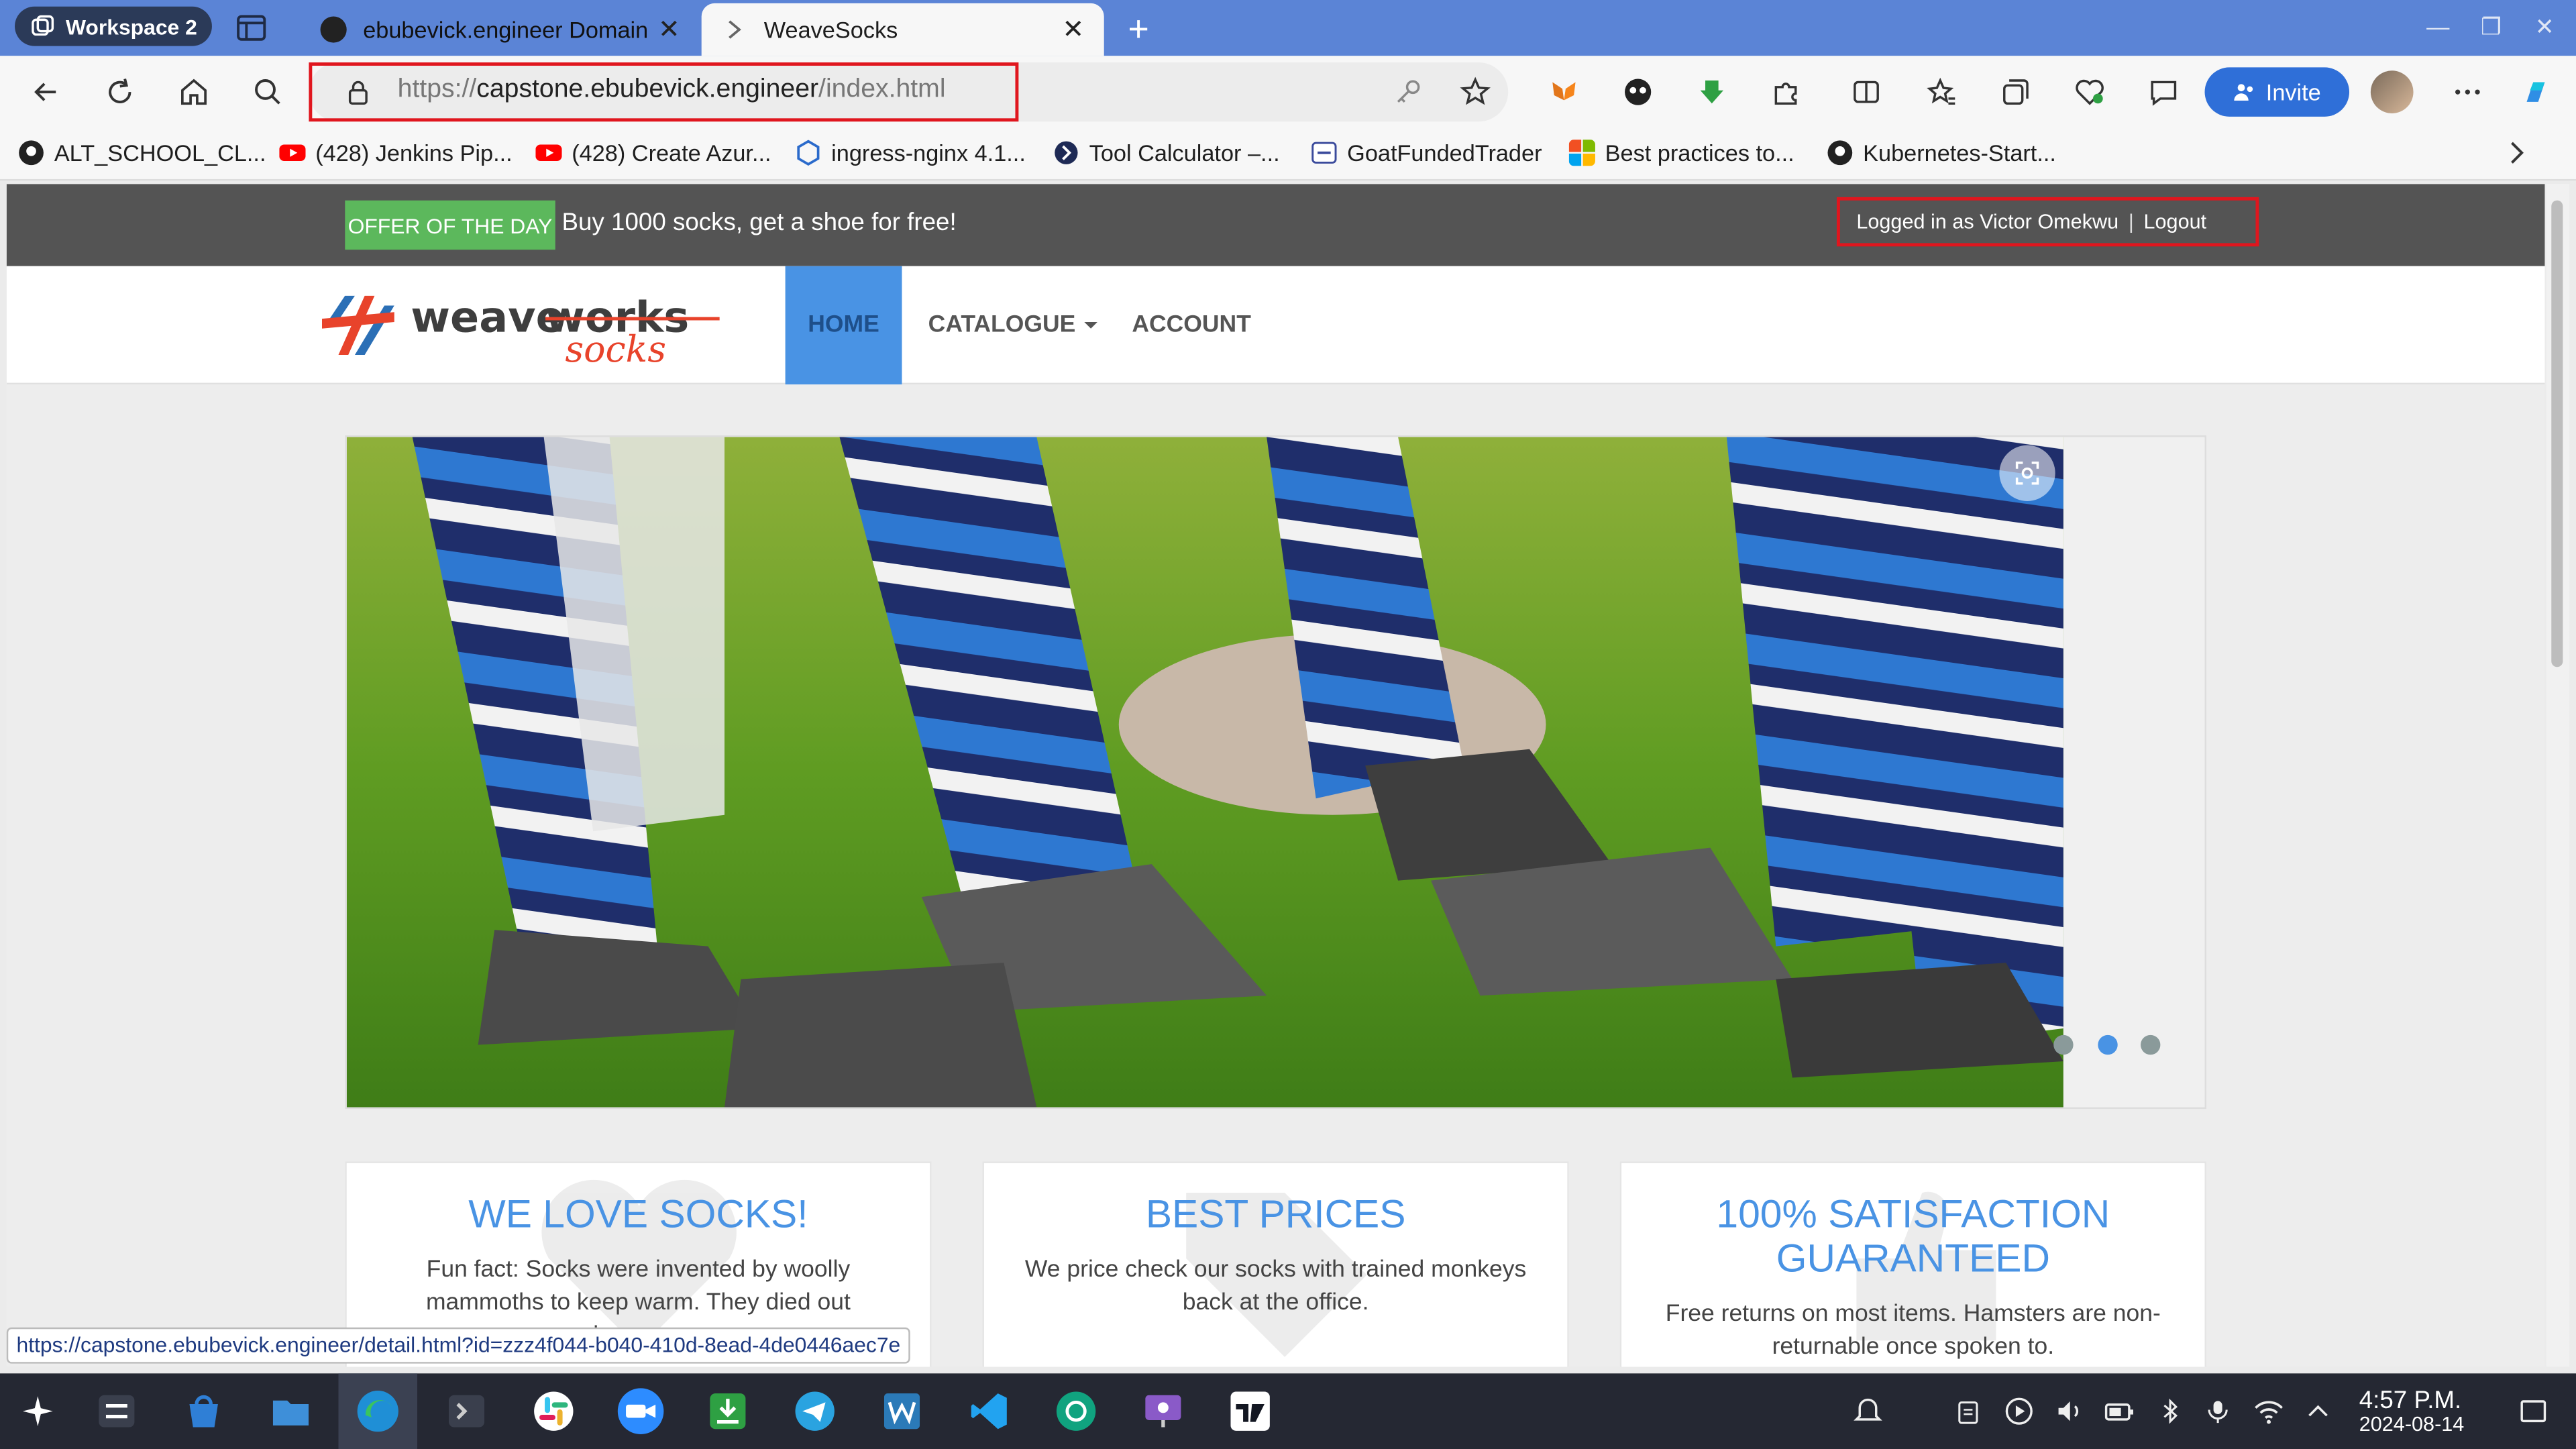 The height and width of the screenshot is (1449, 2576). What do you see at coordinates (358, 92) in the screenshot?
I see `lock-icon` at bounding box center [358, 92].